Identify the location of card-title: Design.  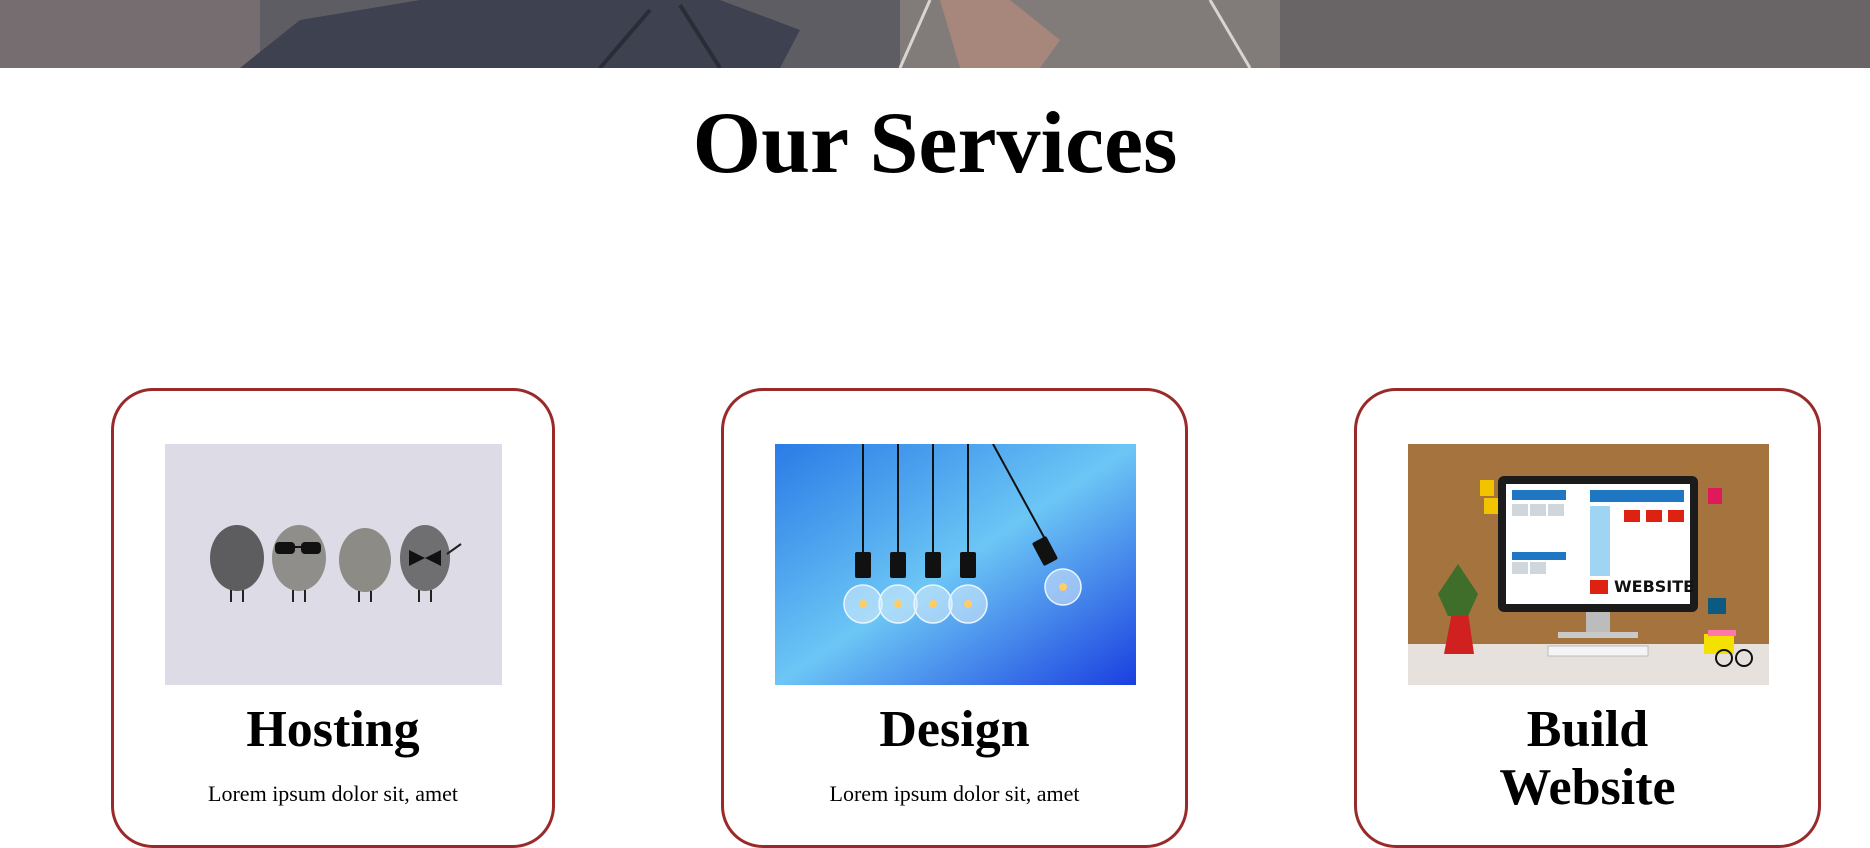
(954, 729).